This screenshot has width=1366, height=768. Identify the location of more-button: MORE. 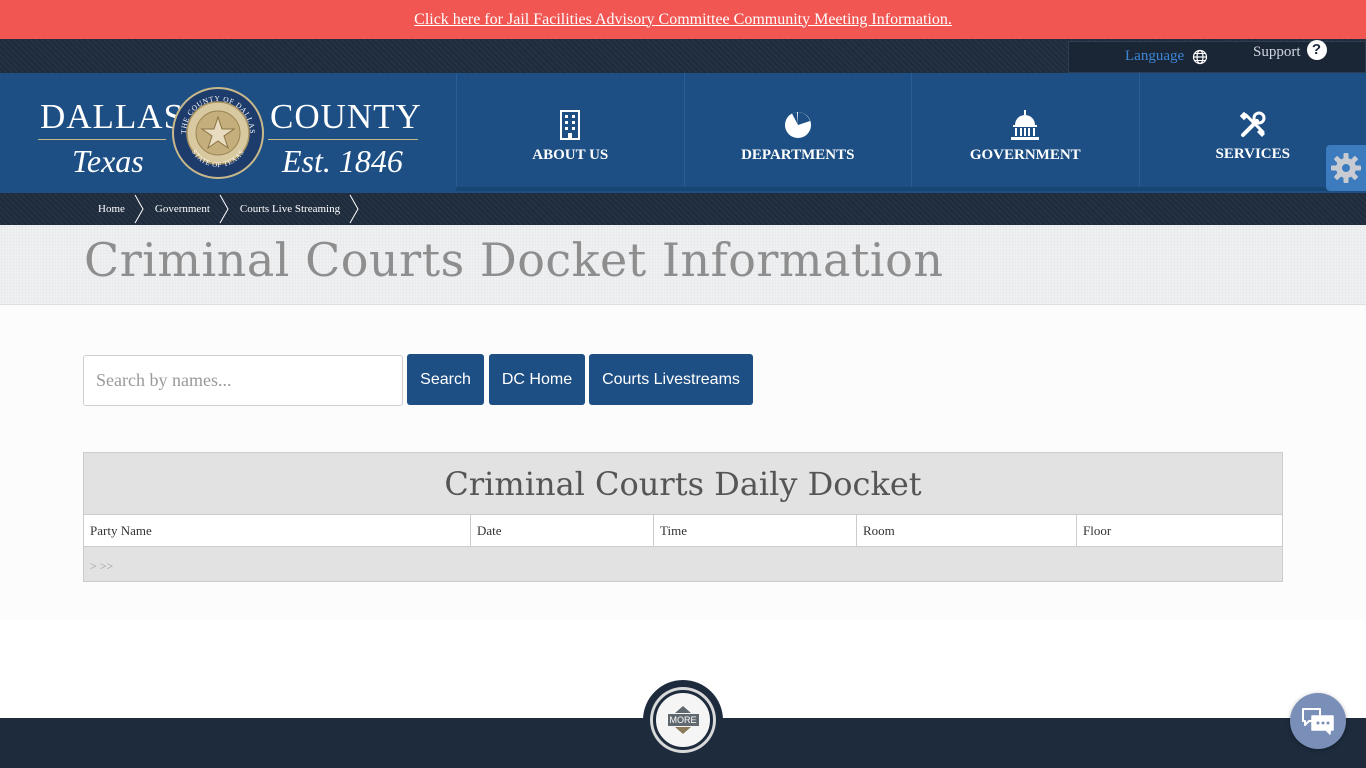
(683, 720).